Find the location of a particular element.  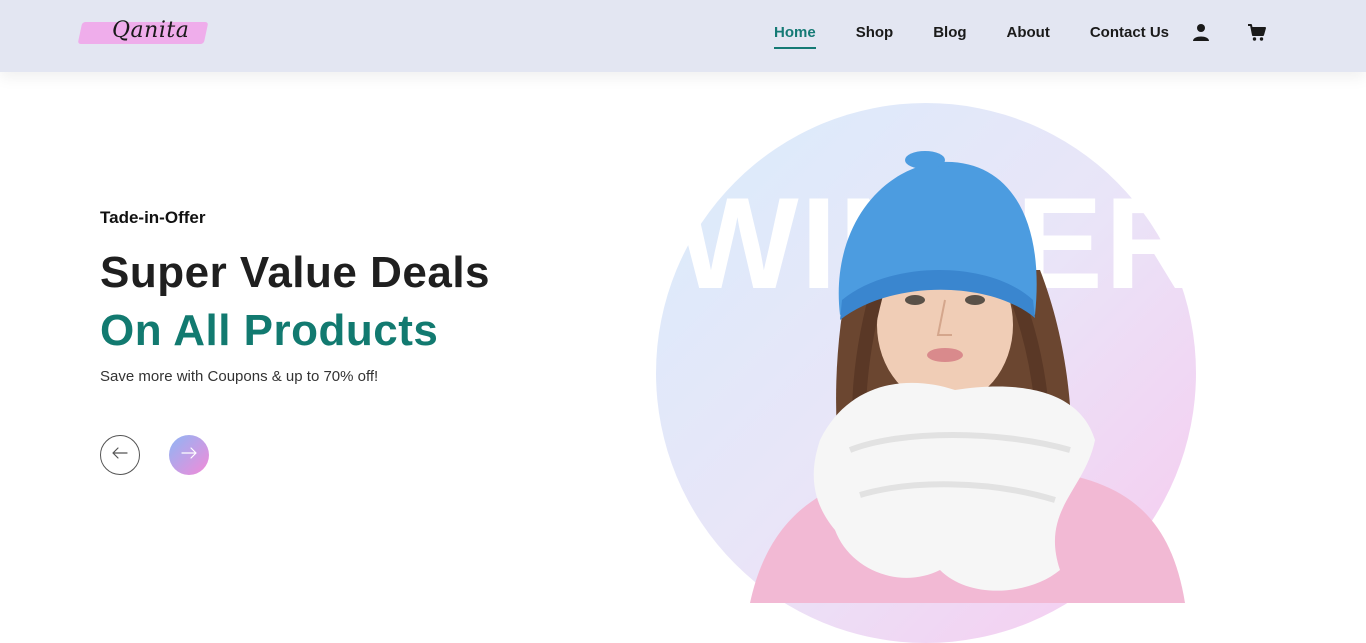

hero-title: Super Value Deals is located at coordinates (295, 272).